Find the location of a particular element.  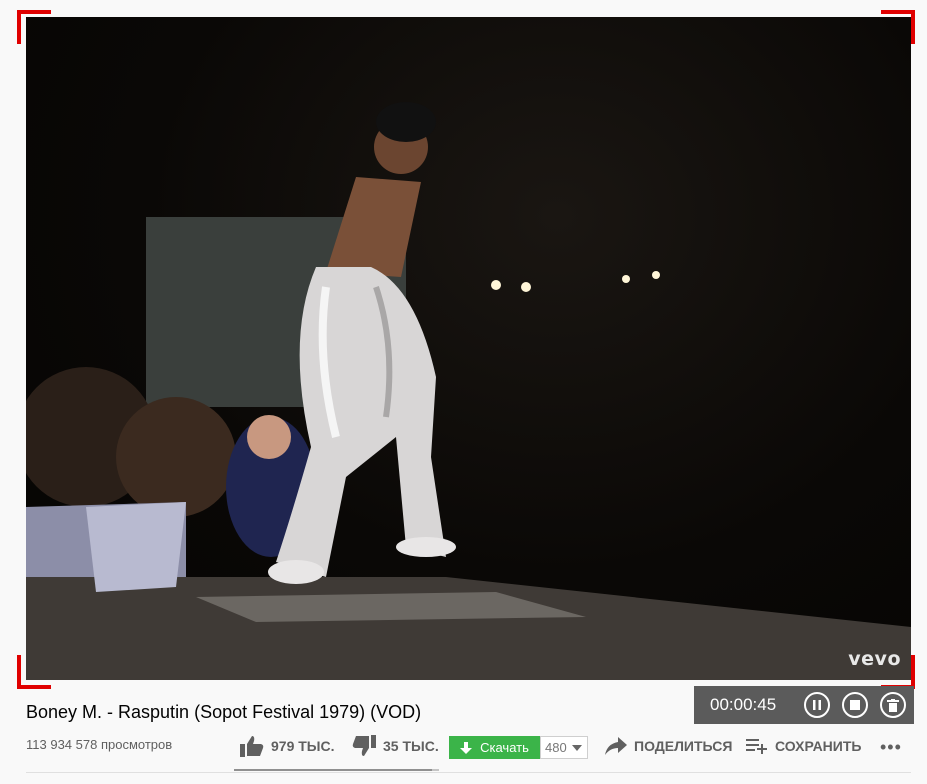

capture-corner-top-left is located at coordinates (34, 27).